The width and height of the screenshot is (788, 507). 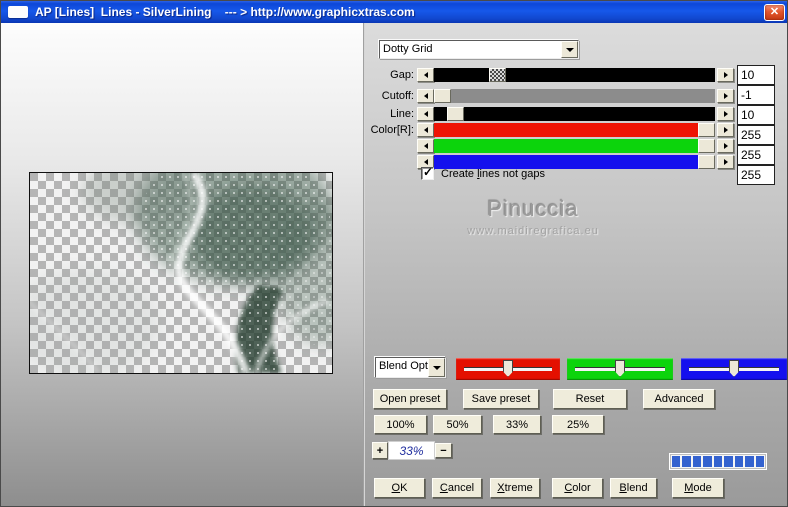 I want to click on zoom-in-button: +, so click(x=380, y=450).